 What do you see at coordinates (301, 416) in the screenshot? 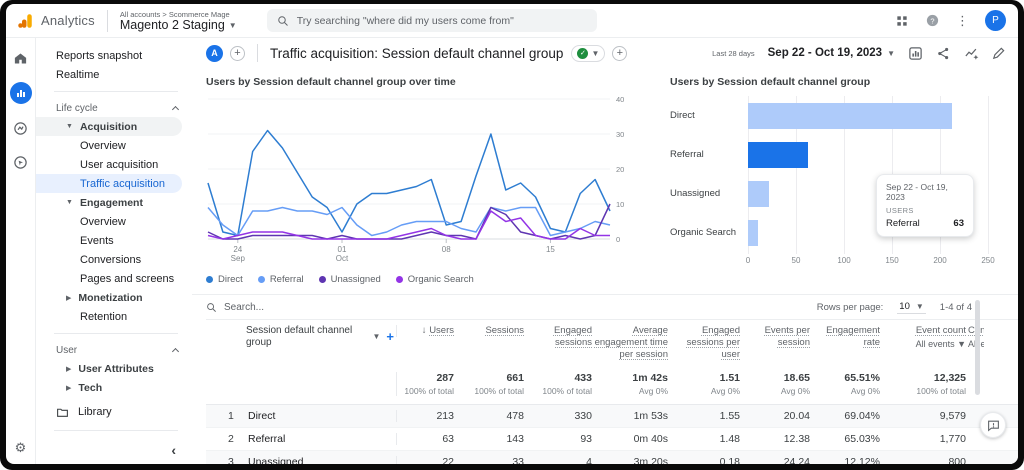
I see `row-name-cell: 1 Direct` at bounding box center [301, 416].